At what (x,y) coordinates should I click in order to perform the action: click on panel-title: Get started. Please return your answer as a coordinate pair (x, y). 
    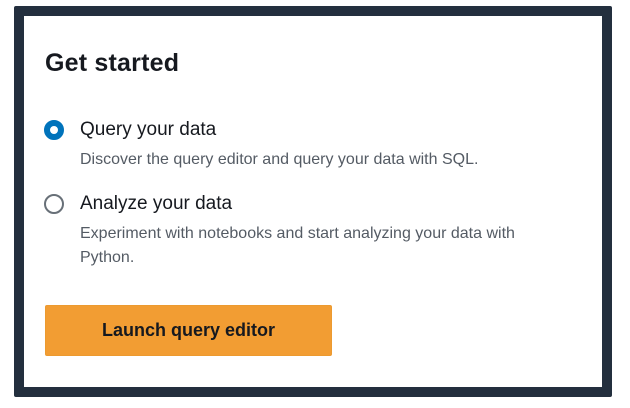
    Looking at the image, I should click on (112, 63).